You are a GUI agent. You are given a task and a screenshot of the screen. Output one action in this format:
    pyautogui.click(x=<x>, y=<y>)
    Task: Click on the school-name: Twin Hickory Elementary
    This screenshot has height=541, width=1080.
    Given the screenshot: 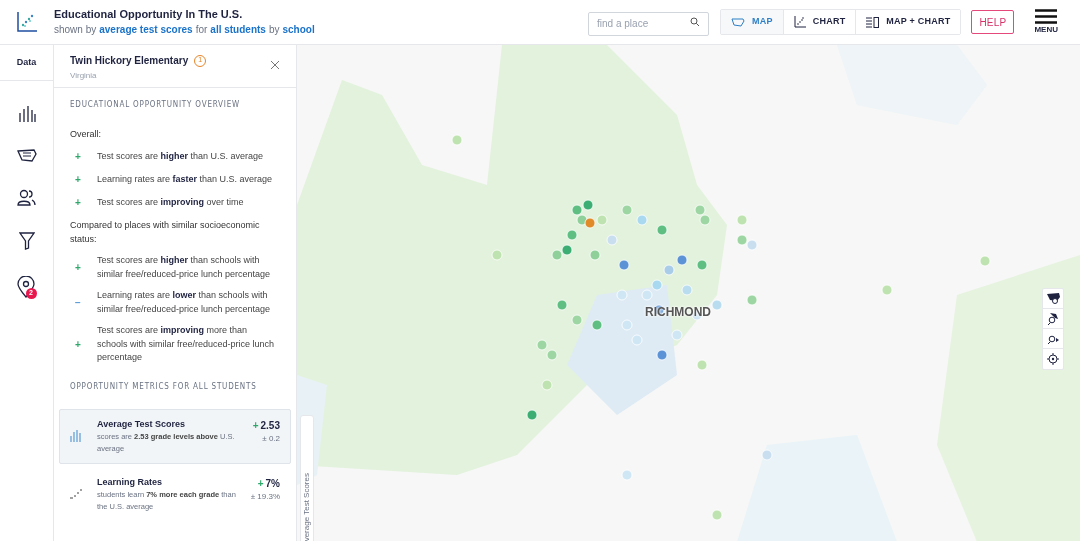 What is the action you would take?
    pyautogui.click(x=129, y=61)
    